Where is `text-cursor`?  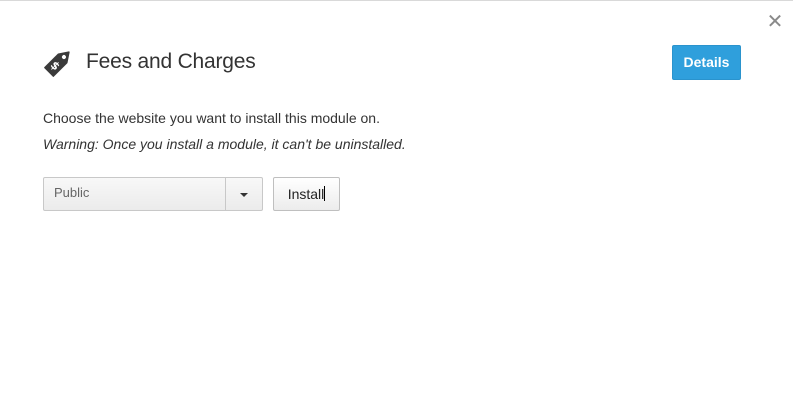 text-cursor is located at coordinates (325, 193).